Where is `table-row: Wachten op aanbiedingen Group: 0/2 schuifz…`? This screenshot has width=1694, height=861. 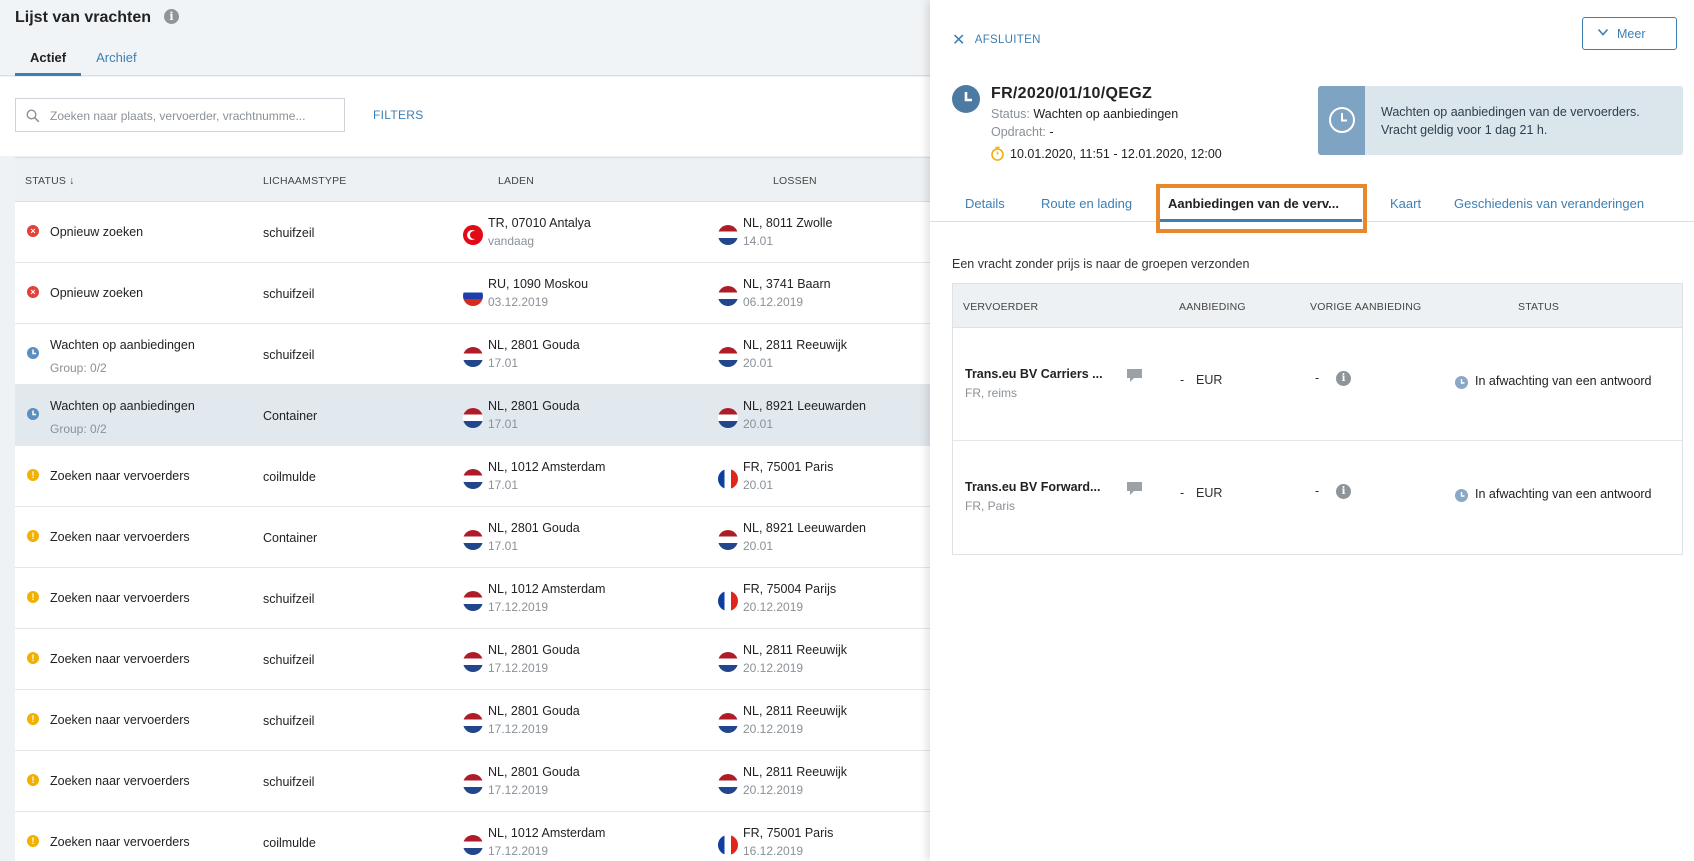
table-row: Wachten op aanbiedingen Group: 0/2 schuifz… is located at coordinates (472, 354).